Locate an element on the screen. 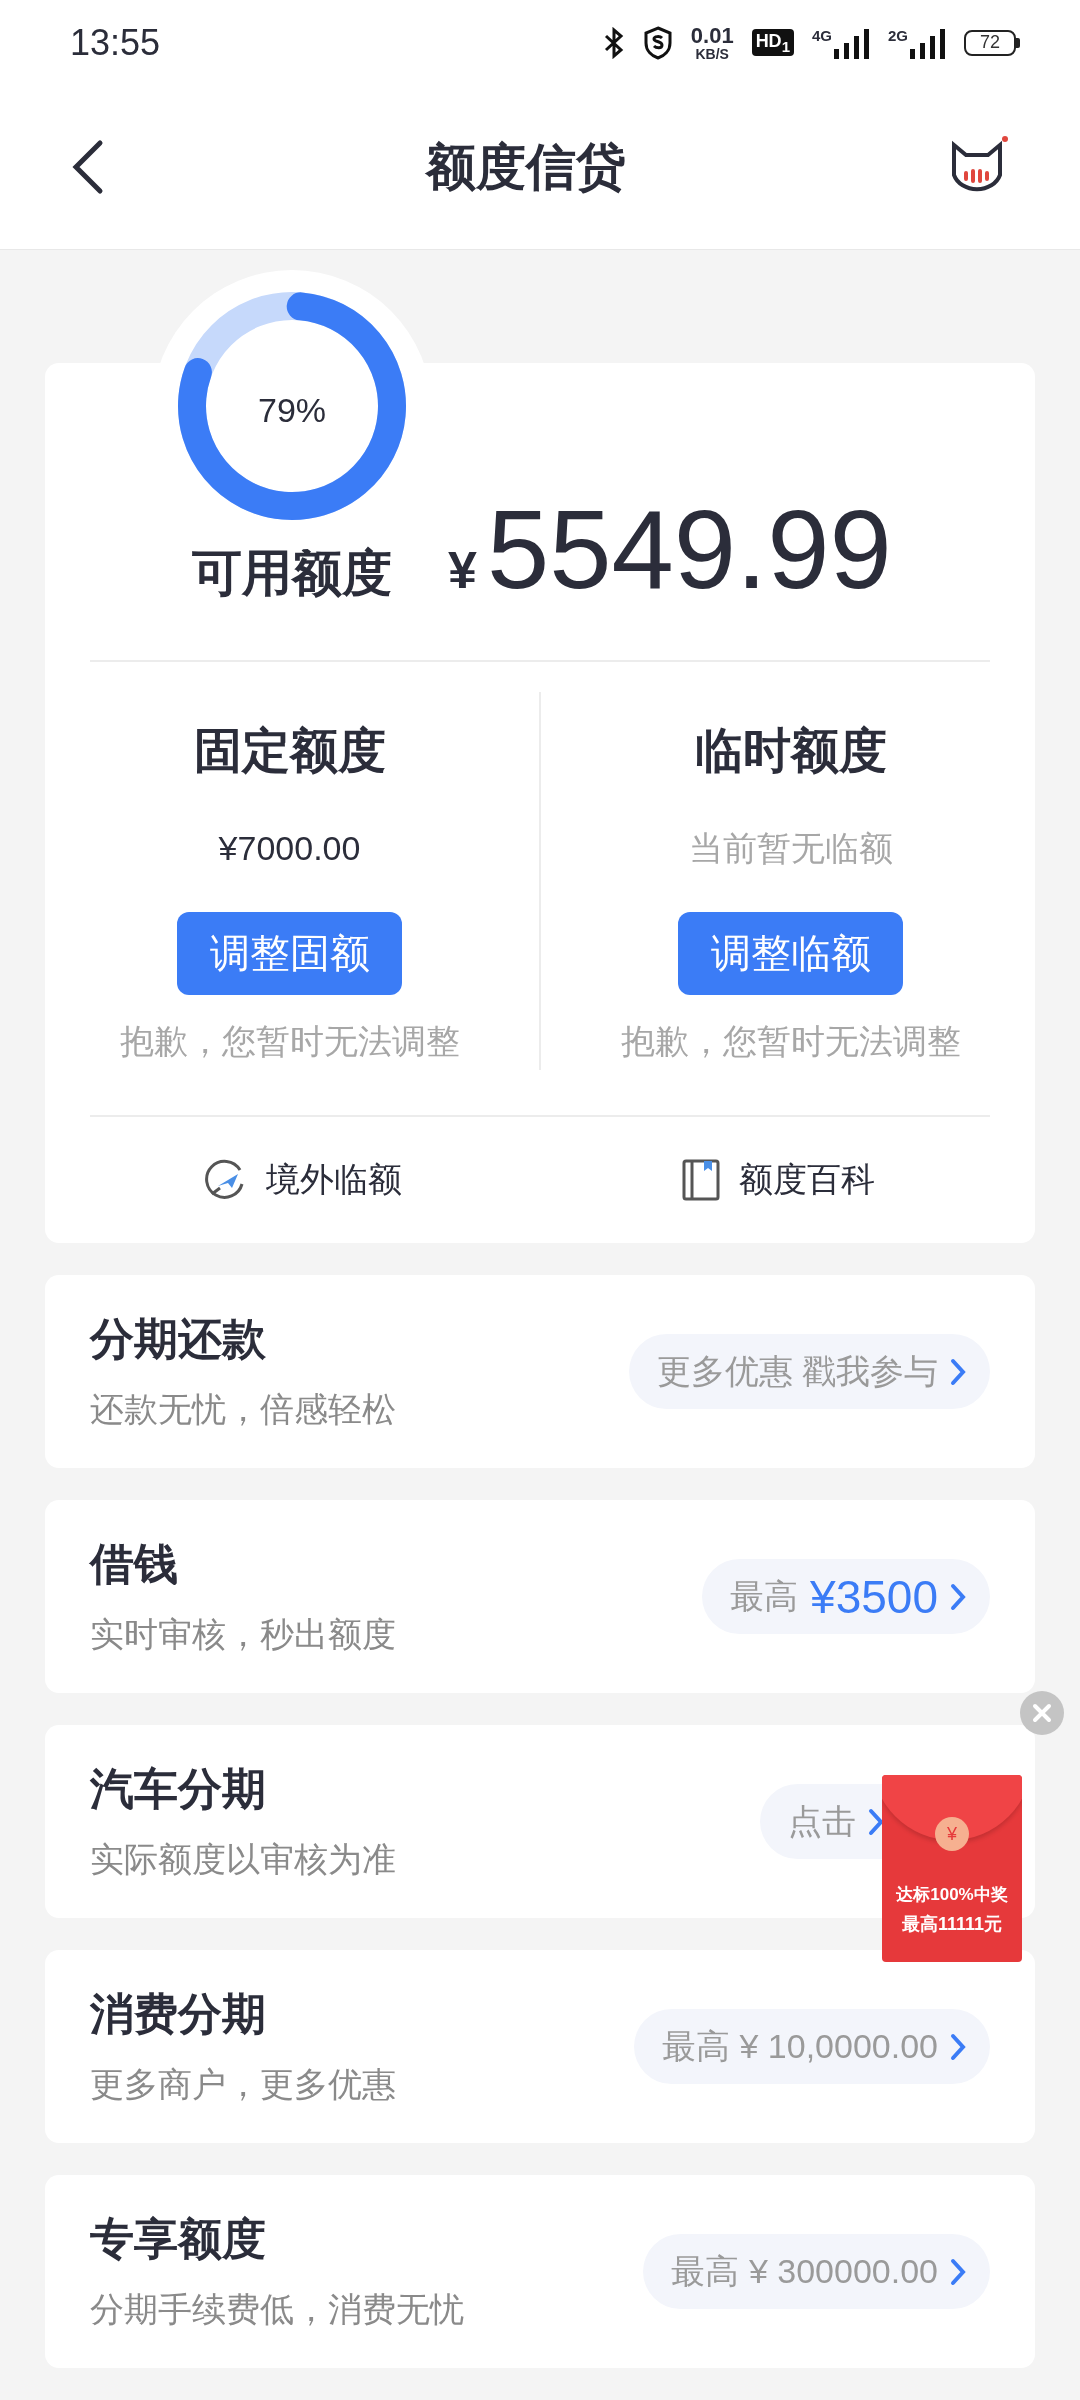 The image size is (1080, 2400). available-amount: 5549.99 is located at coordinates (689, 550).